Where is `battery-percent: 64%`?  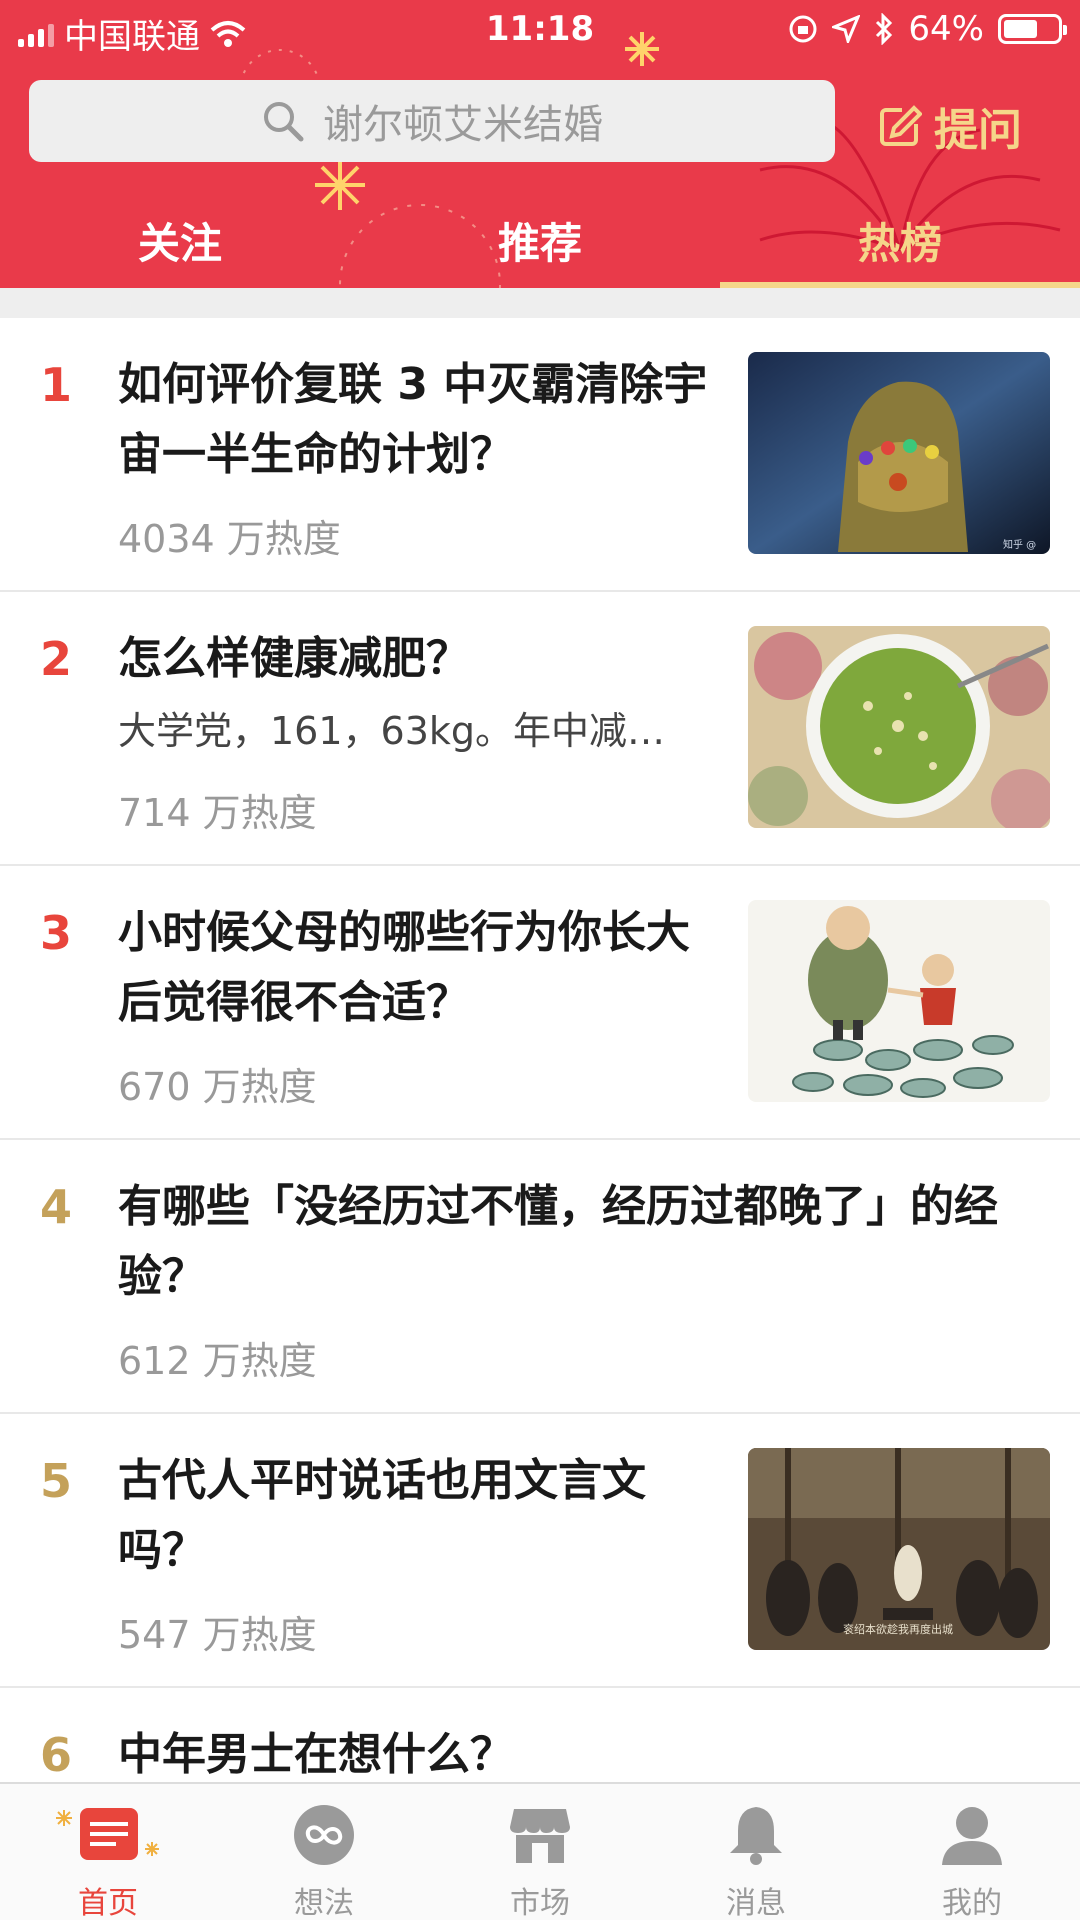 battery-percent: 64% is located at coordinates (946, 29).